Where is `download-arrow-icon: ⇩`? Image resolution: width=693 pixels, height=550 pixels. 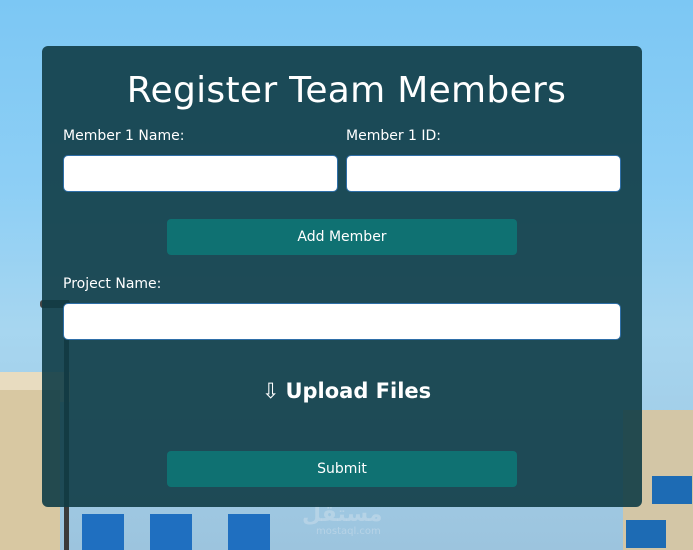
download-arrow-icon: ⇩ is located at coordinates (270, 391).